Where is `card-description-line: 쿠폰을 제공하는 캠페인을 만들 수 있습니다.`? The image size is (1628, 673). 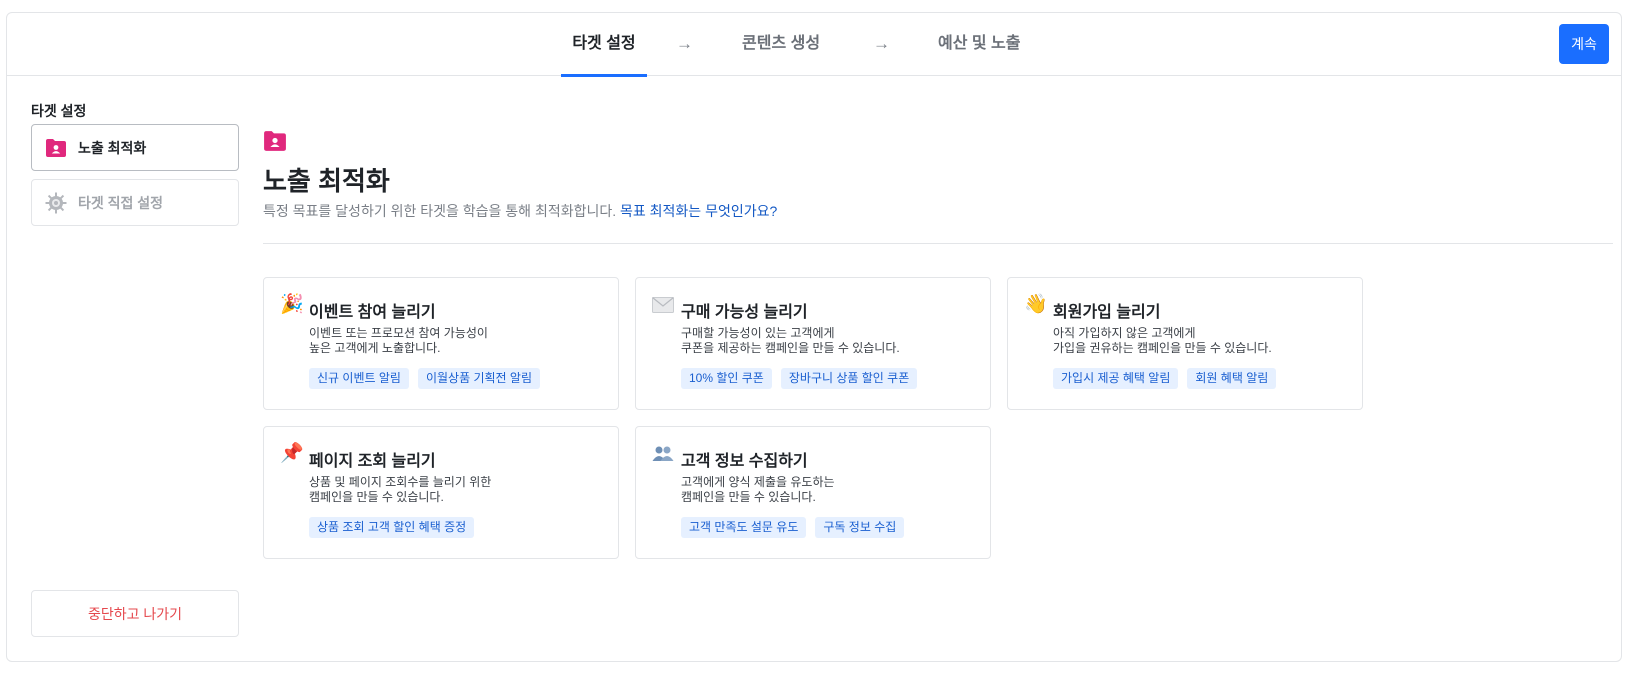 card-description-line: 쿠폰을 제공하는 캠페인을 만들 수 있습니다. is located at coordinates (790, 348).